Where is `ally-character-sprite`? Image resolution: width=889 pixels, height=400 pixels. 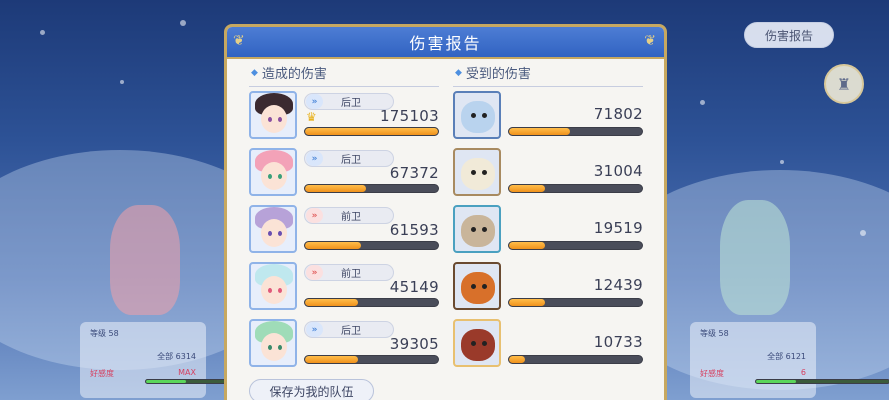
ally-character-sprite is located at coordinates (145, 260).